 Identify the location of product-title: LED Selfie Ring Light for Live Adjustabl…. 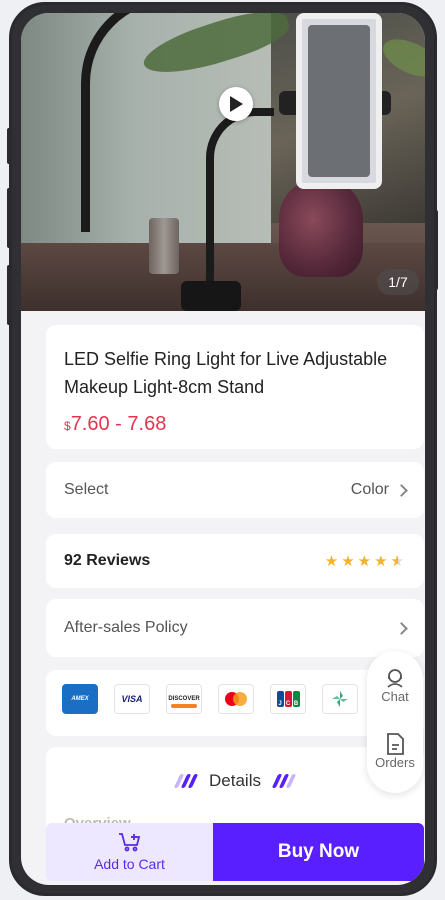
(226, 373).